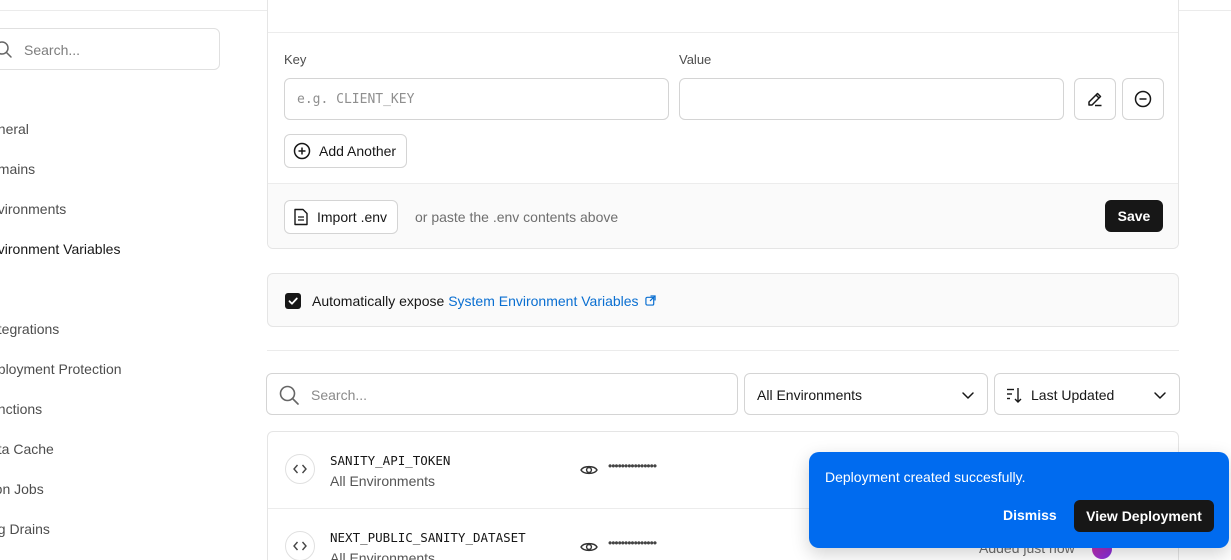 Image resolution: width=1231 pixels, height=560 pixels. I want to click on sidebar-item-domains: omains, so click(105, 169).